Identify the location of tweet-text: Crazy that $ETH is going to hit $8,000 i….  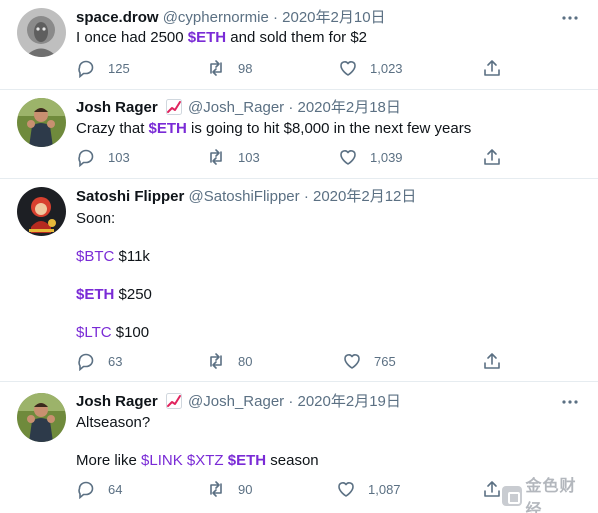
(273, 129).